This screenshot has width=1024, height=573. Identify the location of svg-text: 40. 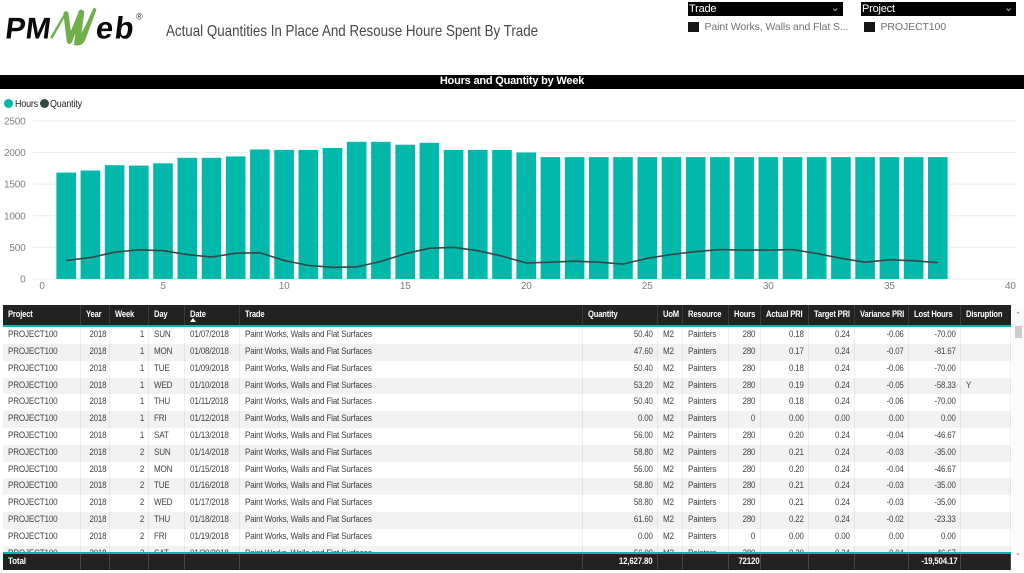
(1010, 286).